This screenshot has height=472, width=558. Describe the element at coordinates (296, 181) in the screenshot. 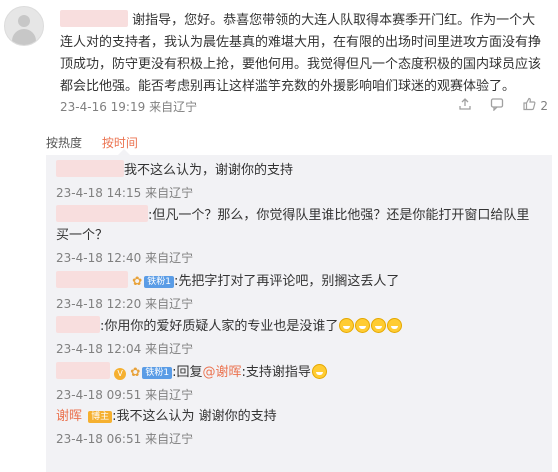

I see `list-item: 我不这么认为，谢谢你的支持 23-4-18 14:15 来自辽宁` at that location.